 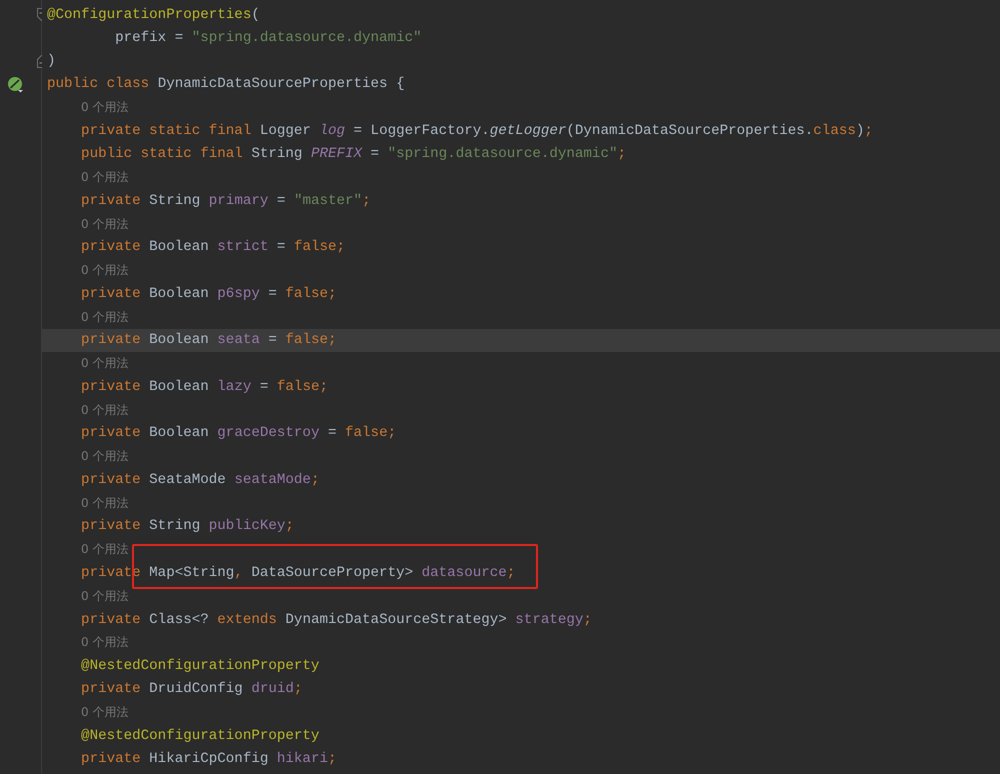 I want to click on leaf-icon, so click(x=15, y=84).